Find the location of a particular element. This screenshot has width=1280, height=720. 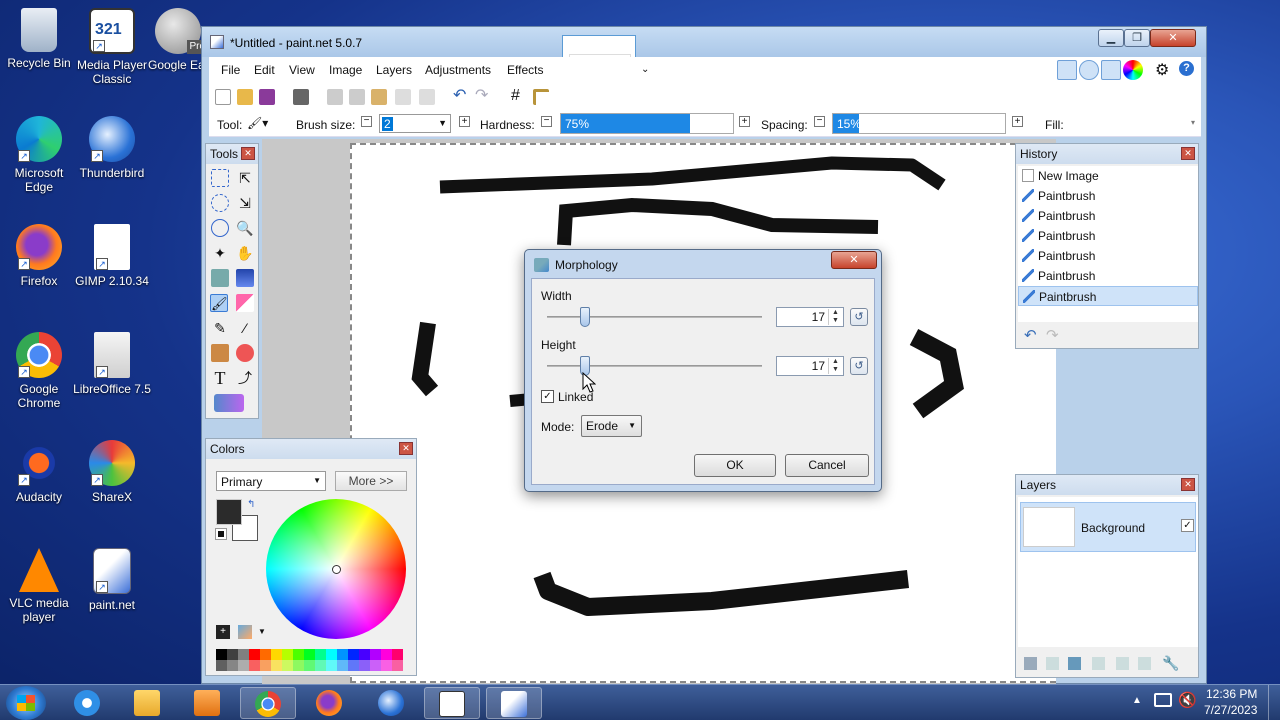

menu-image: Image is located at coordinates (345, 70).